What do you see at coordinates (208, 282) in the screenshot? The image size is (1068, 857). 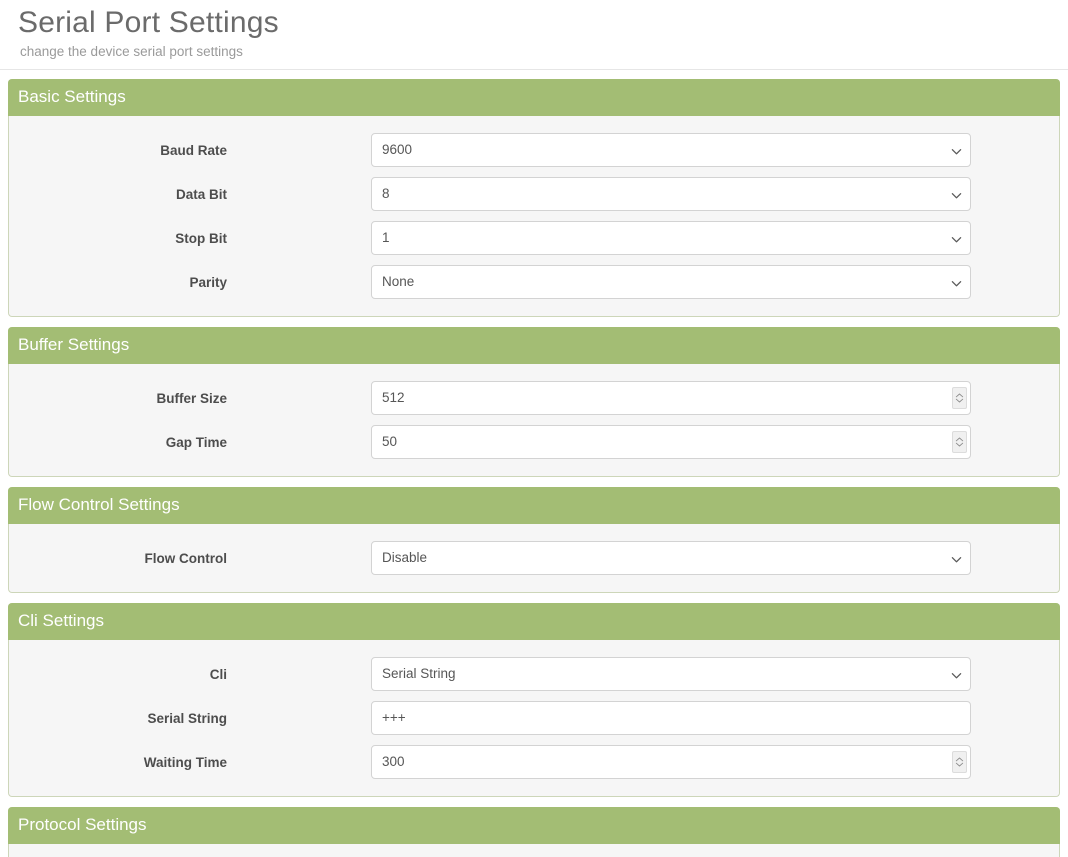 I see `label-parity: Parity` at bounding box center [208, 282].